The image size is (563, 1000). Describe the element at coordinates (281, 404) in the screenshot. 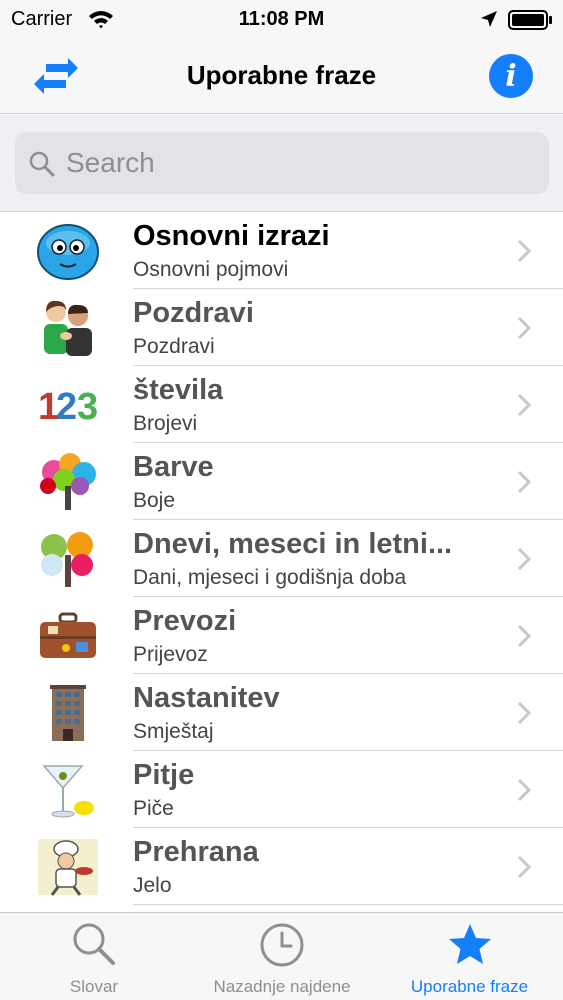

I see `list-item: 1 2 3 števila Brojevi` at that location.